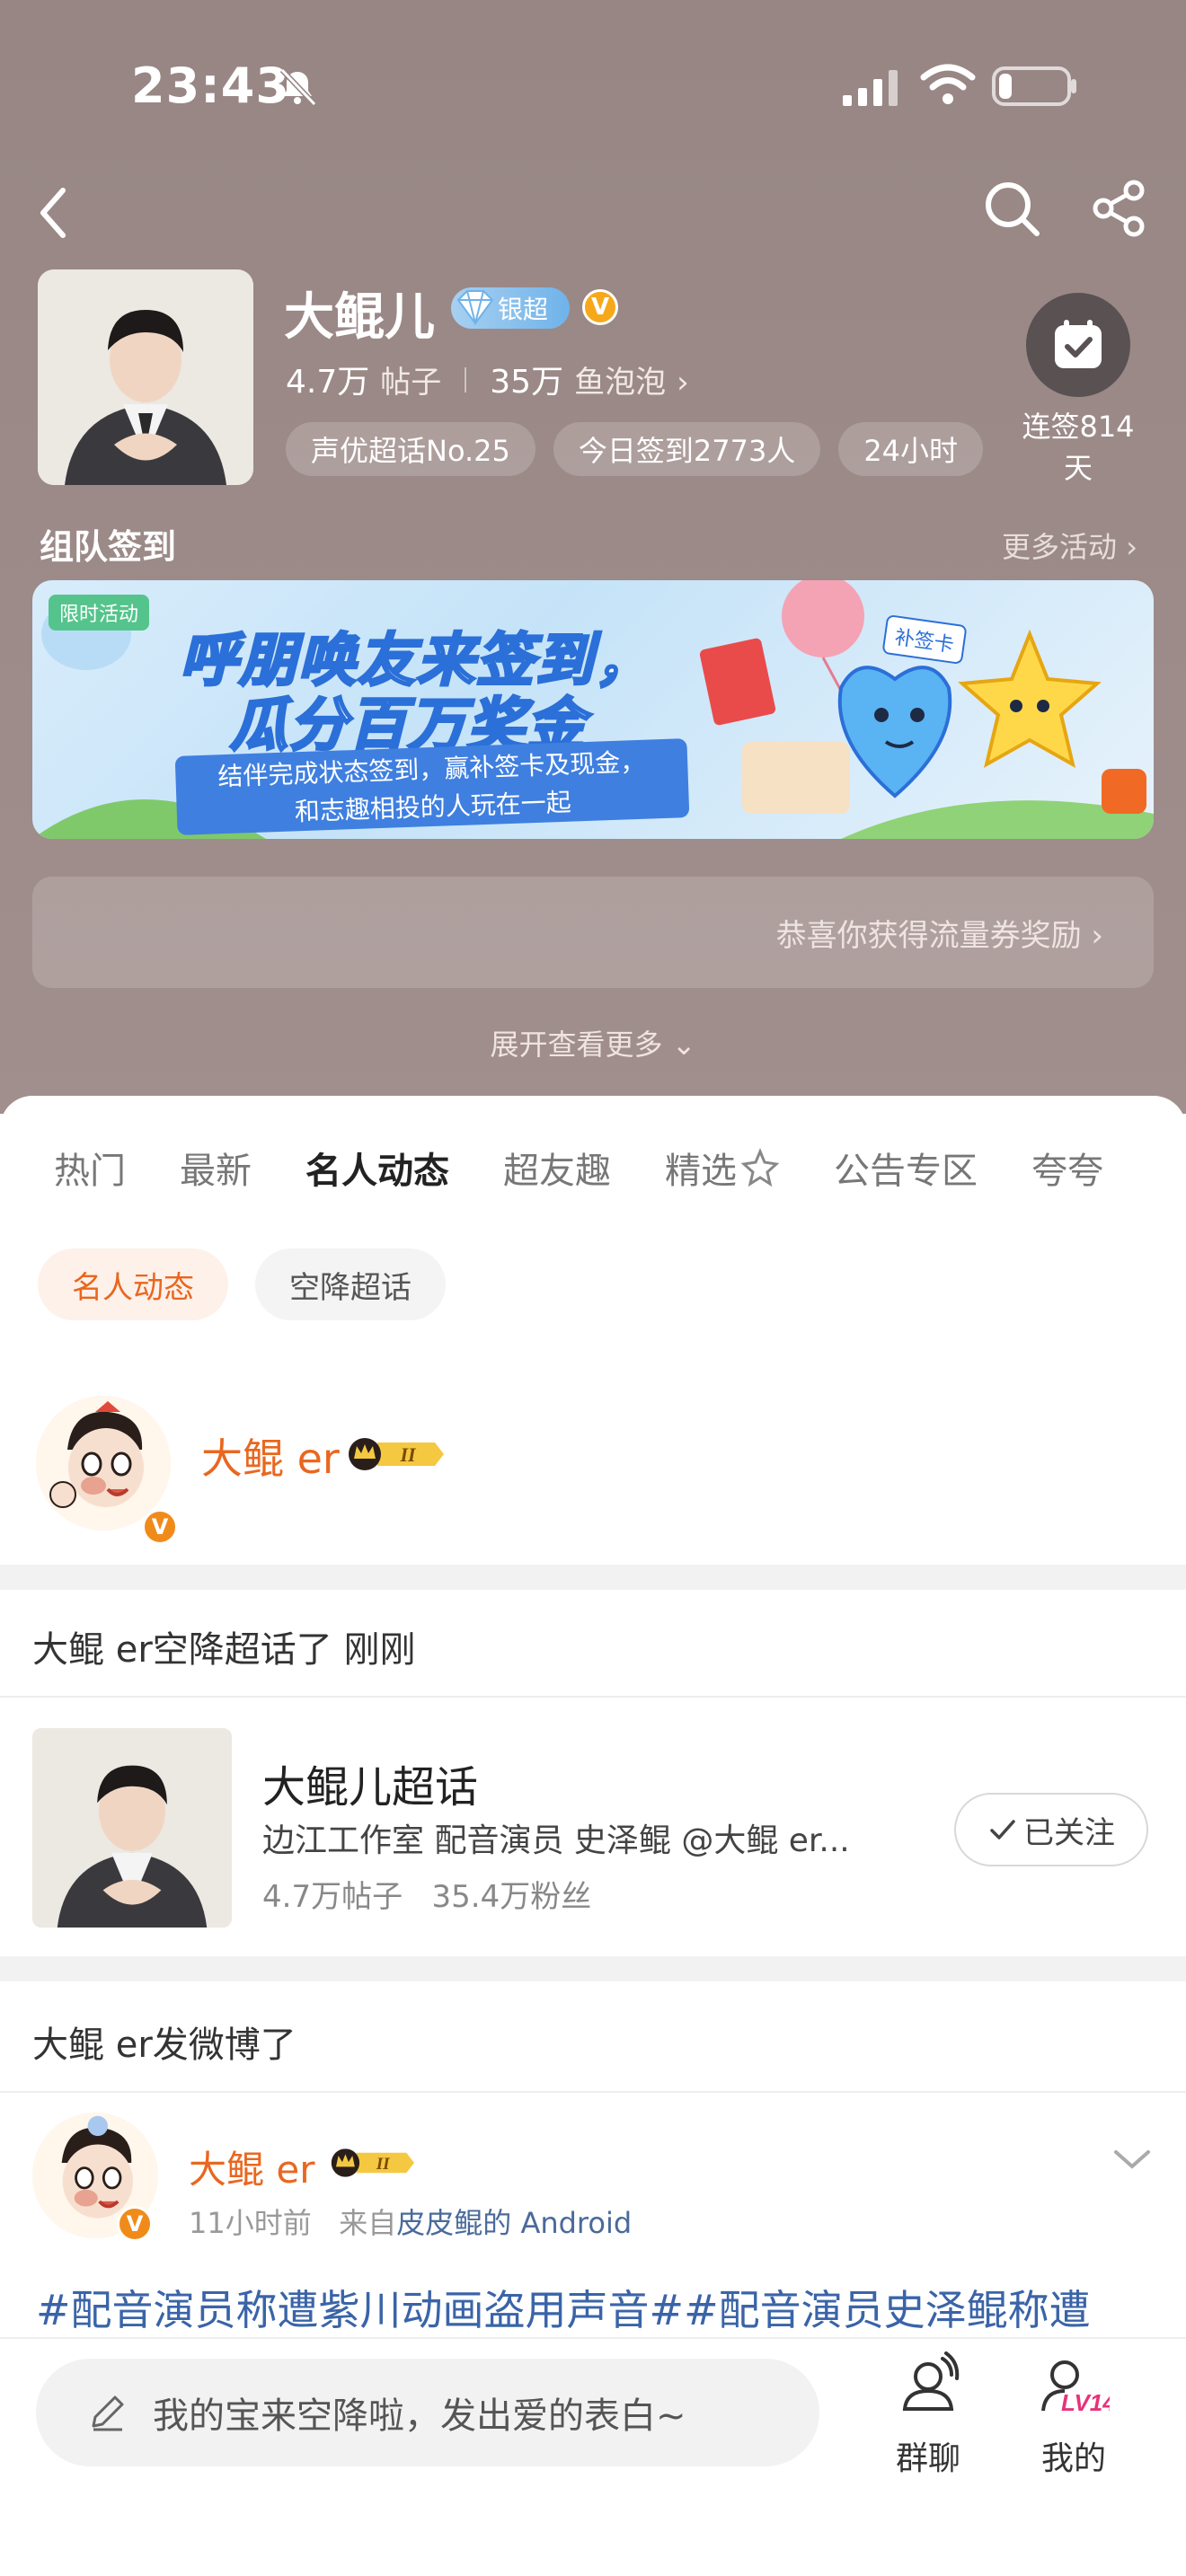  What do you see at coordinates (928, 936) in the screenshot?
I see `reward-text: 恭喜你获得流量券奖励` at bounding box center [928, 936].